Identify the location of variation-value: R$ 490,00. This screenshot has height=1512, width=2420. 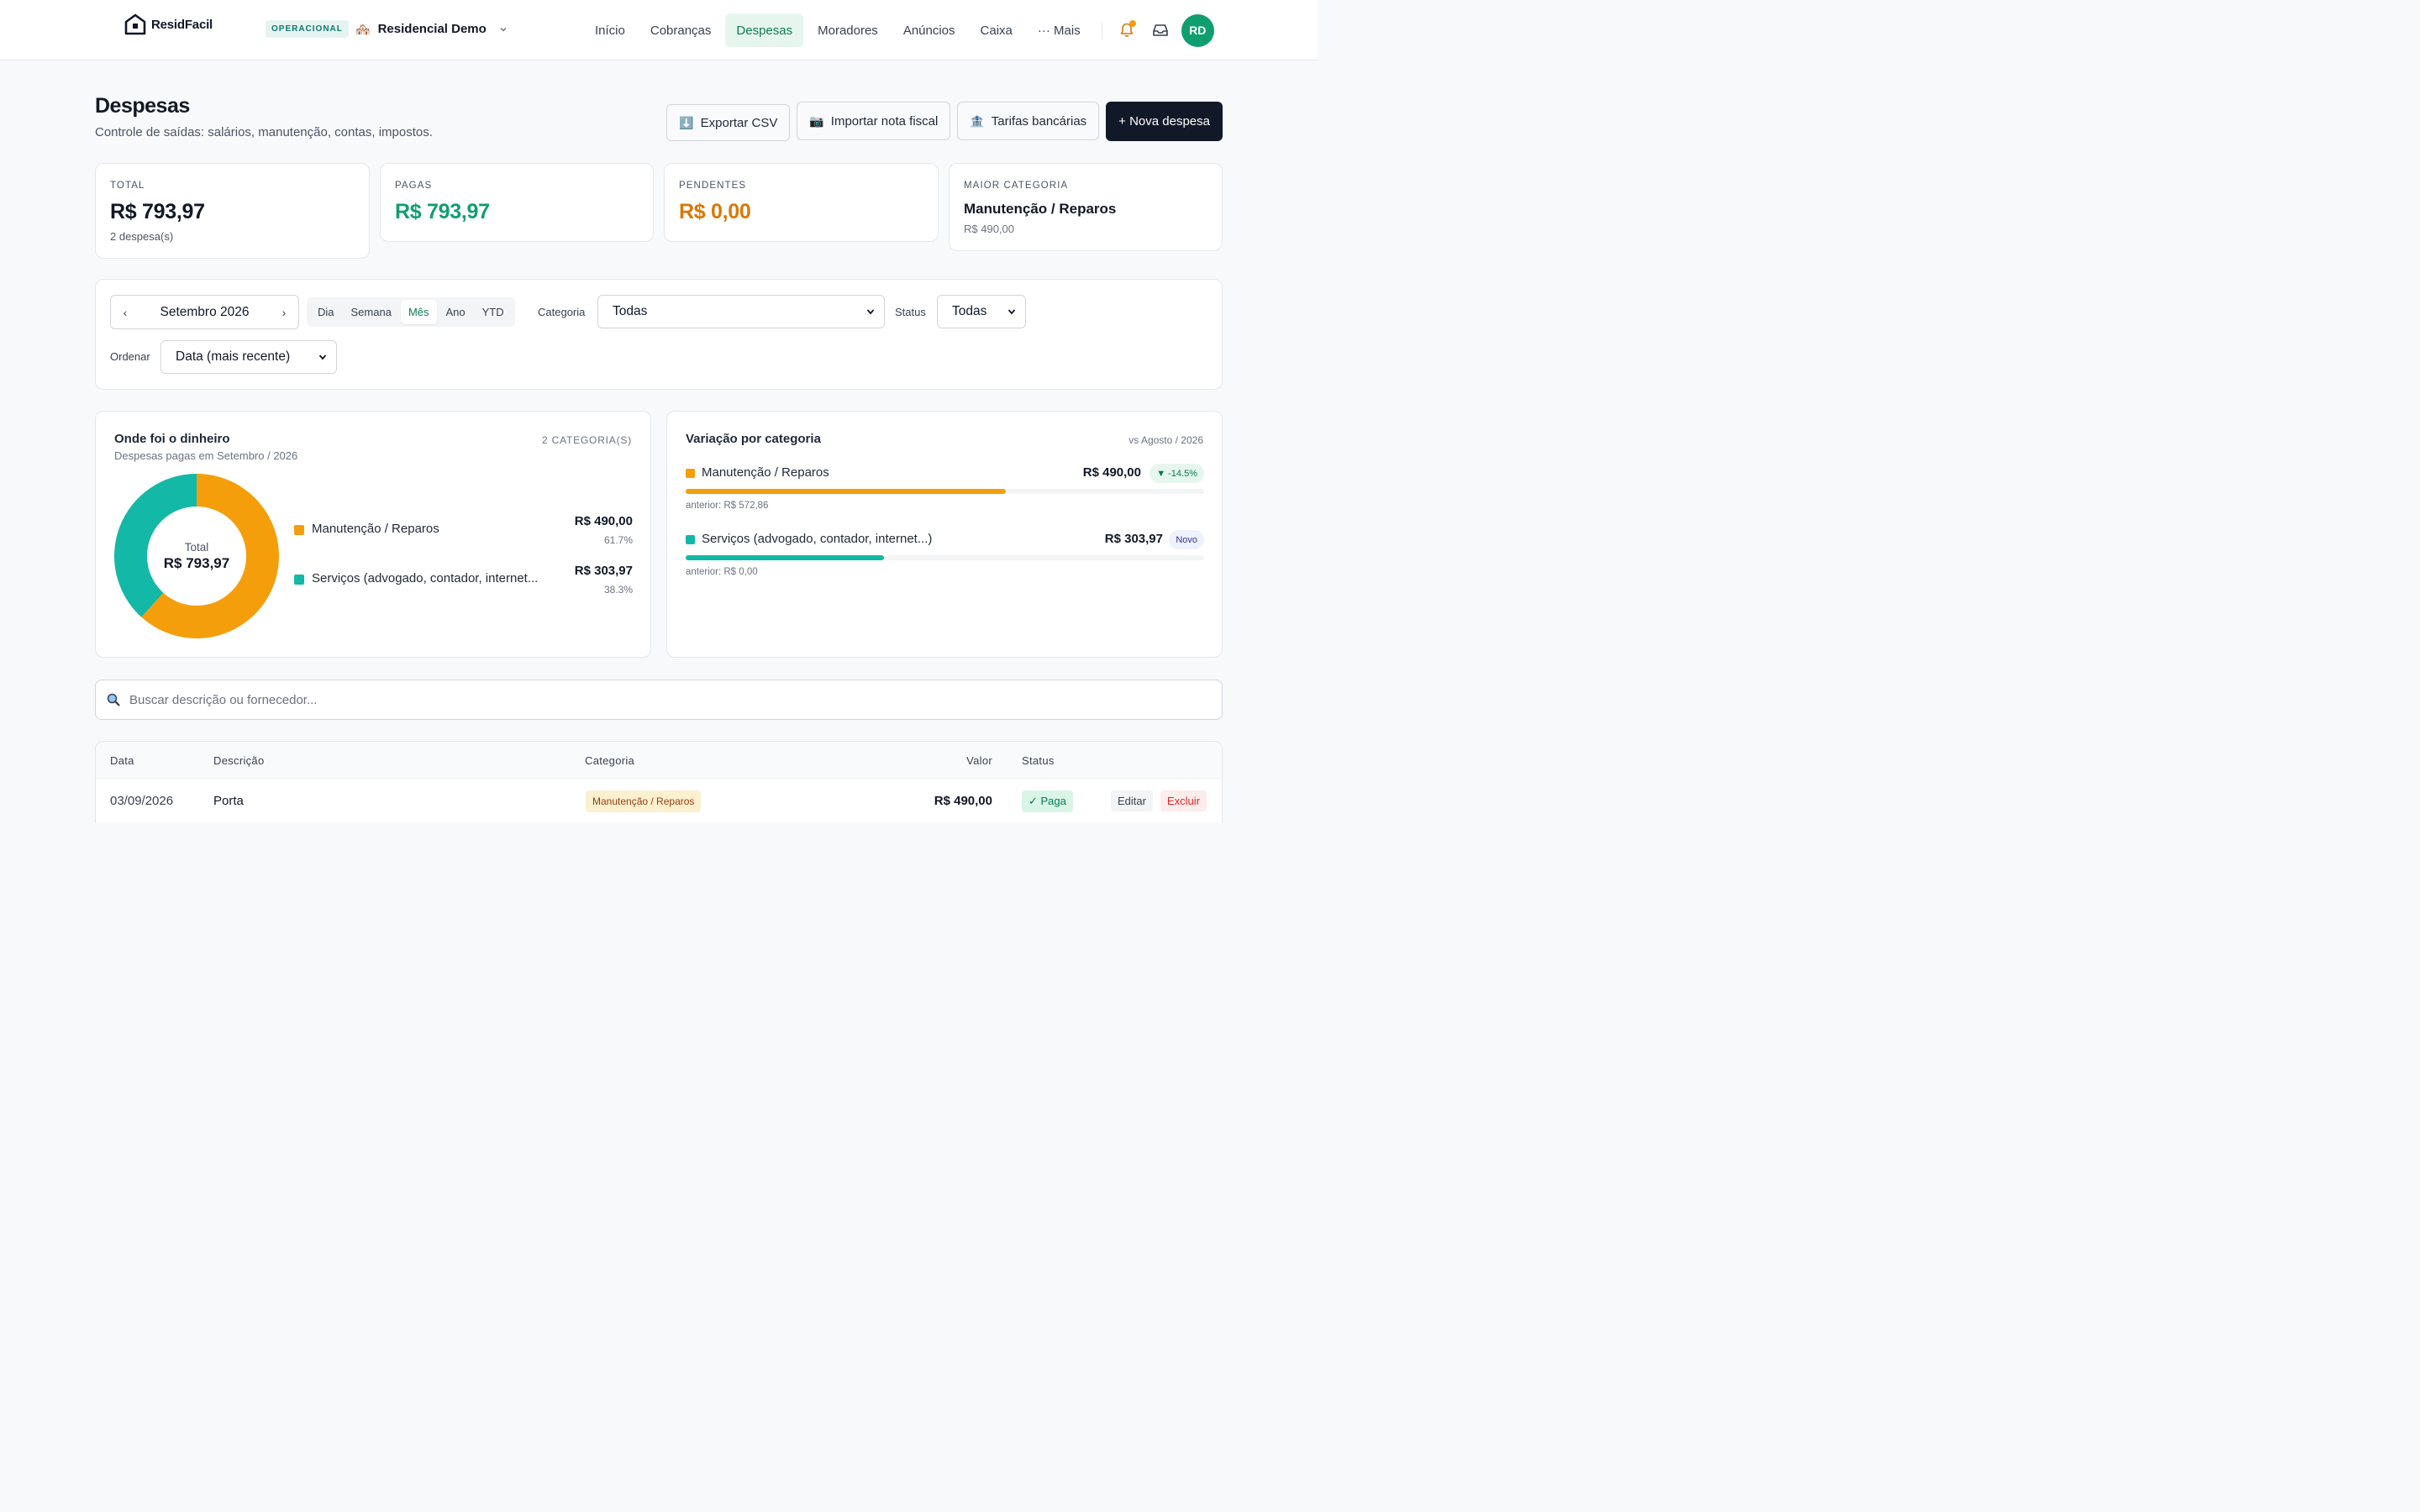
(1111, 472).